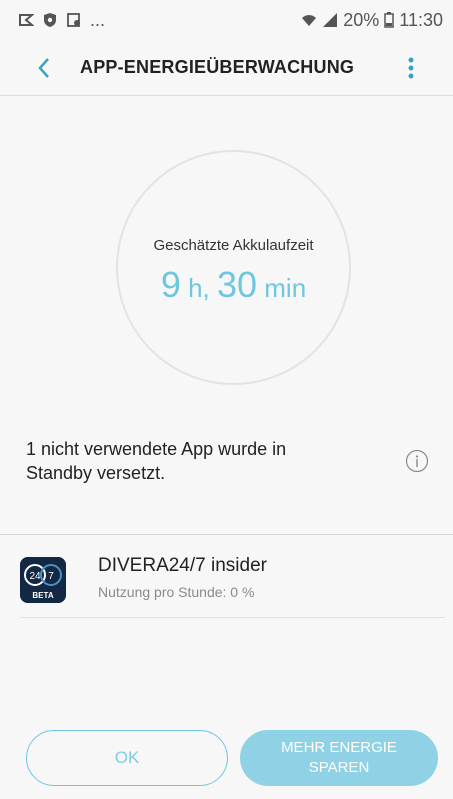 The width and height of the screenshot is (453, 799). I want to click on info-icon, so click(417, 461).